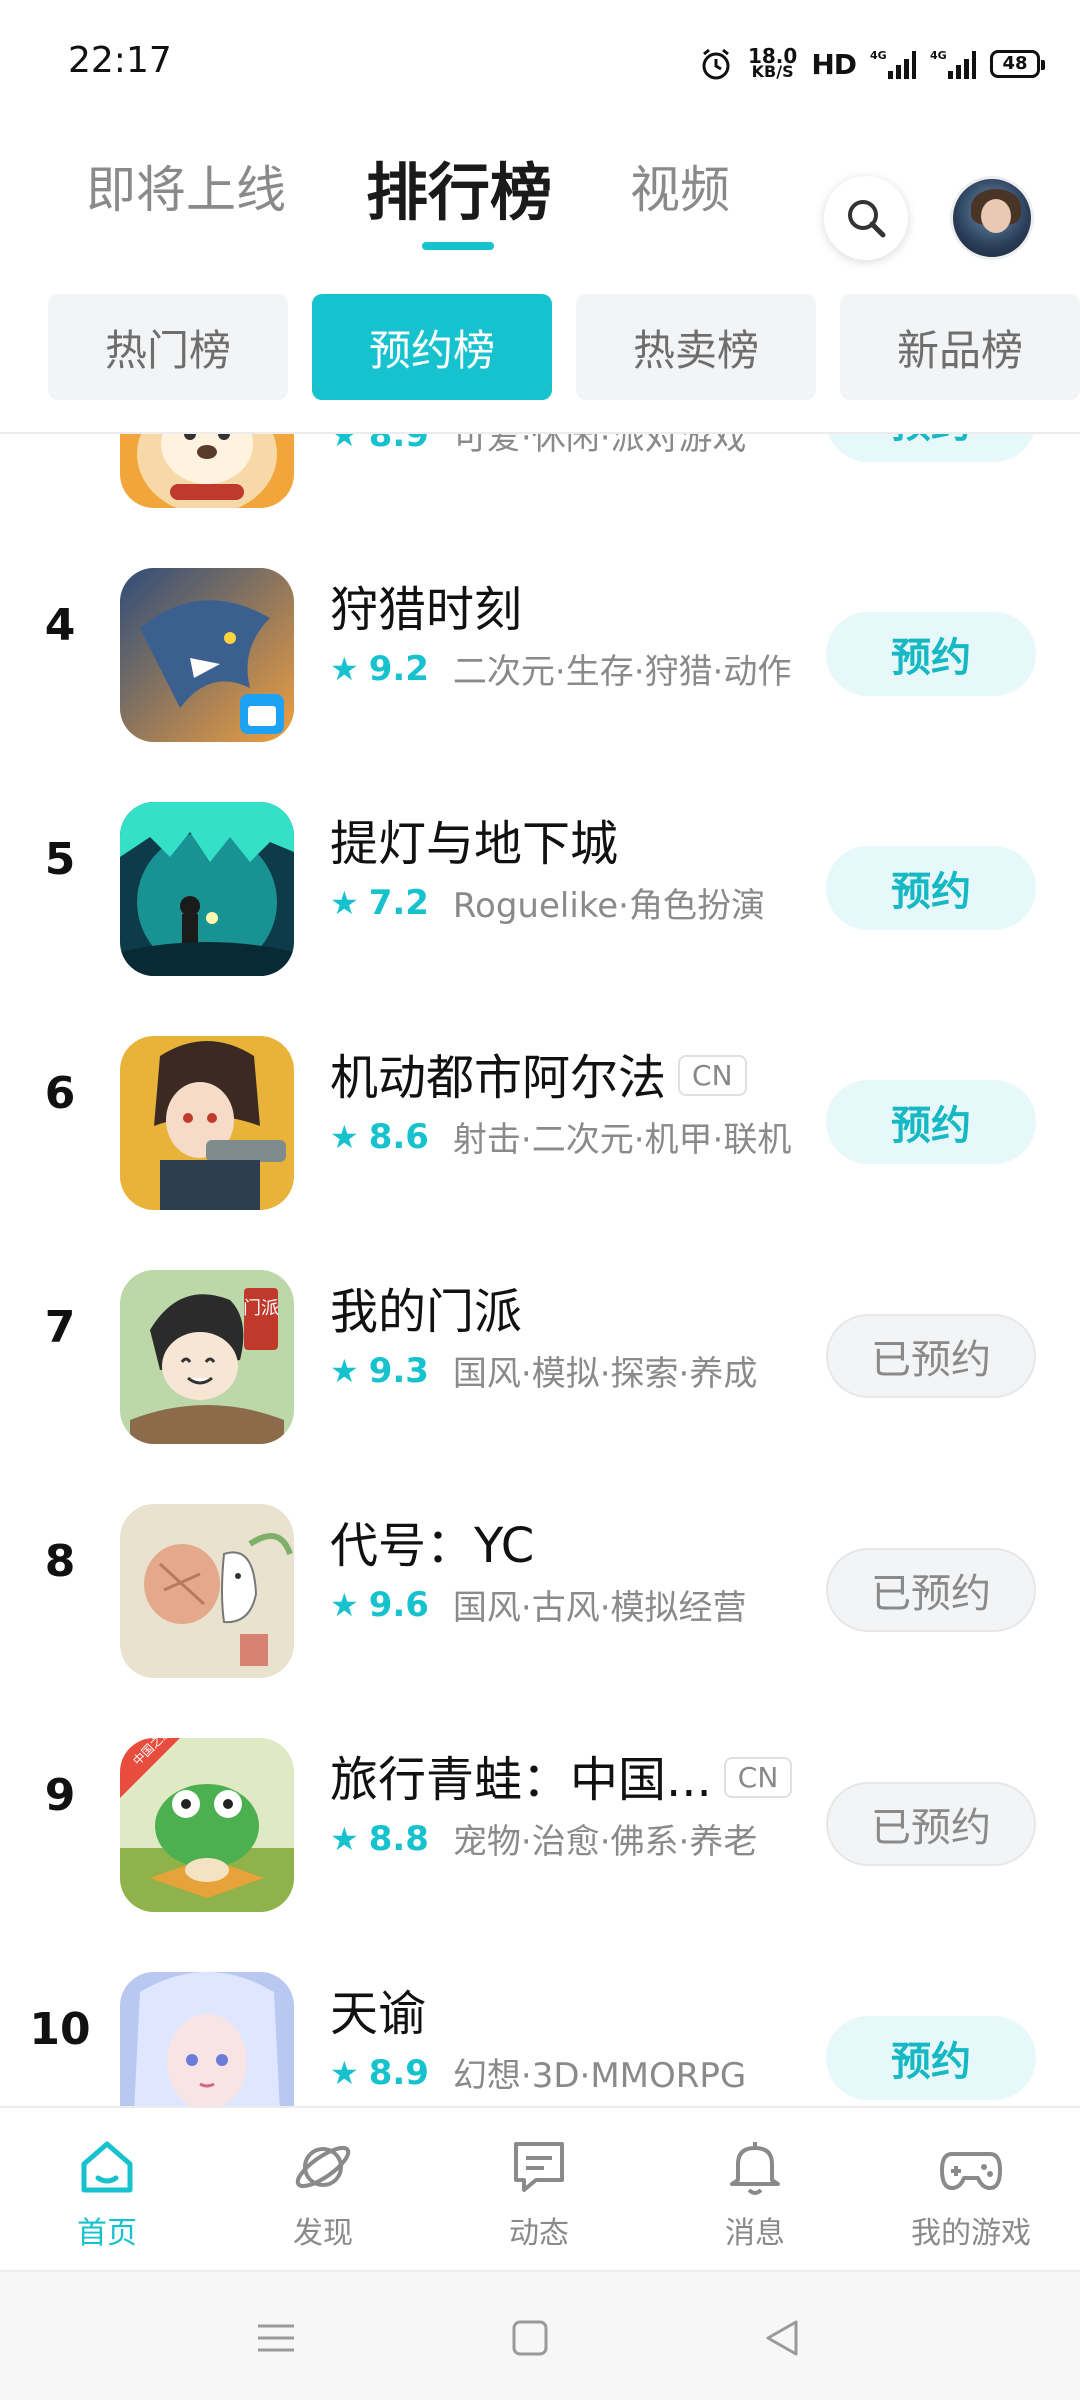  I want to click on nav-discover: 发现, so click(323, 2193).